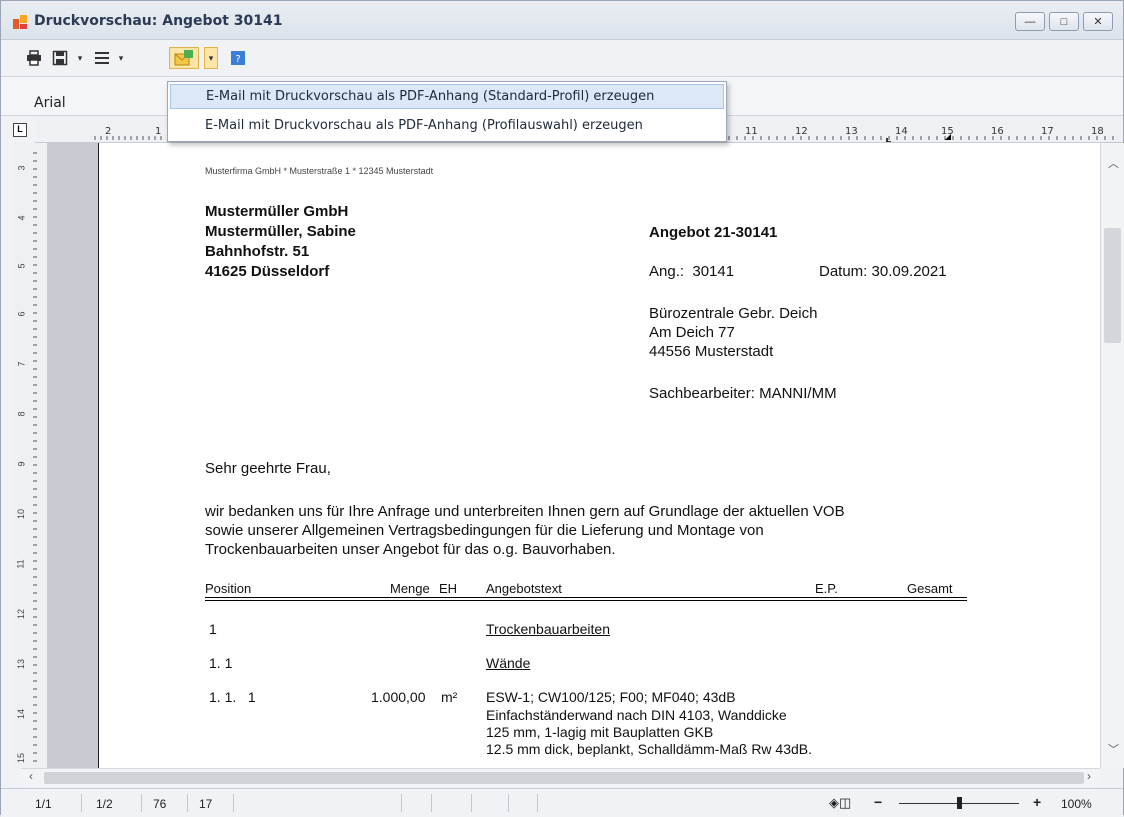 The width and height of the screenshot is (1124, 817). What do you see at coordinates (524, 588) in the screenshot?
I see `table-header-text: Angebotstext` at bounding box center [524, 588].